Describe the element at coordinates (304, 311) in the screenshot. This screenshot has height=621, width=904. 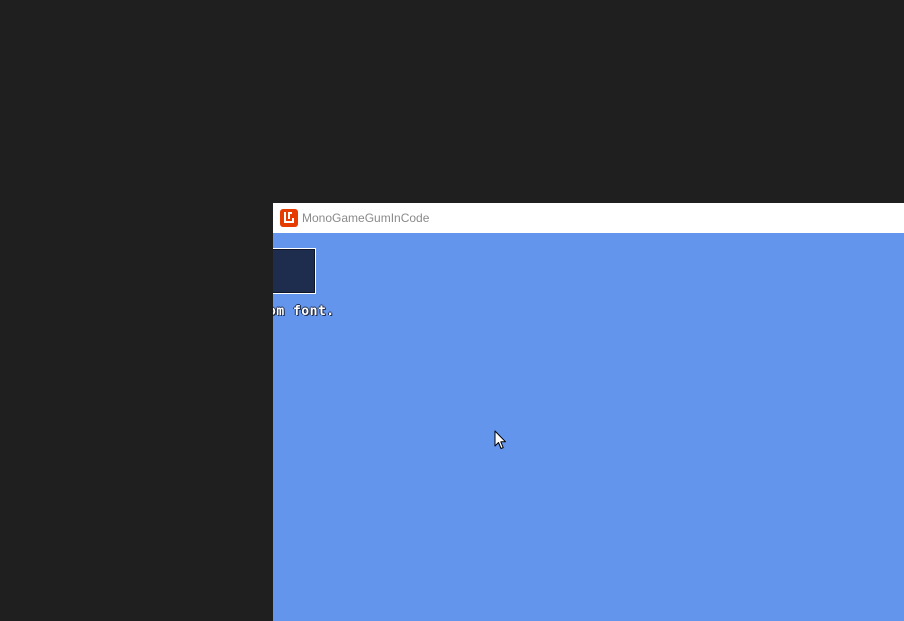
I see `custom-font-text: om font.` at that location.